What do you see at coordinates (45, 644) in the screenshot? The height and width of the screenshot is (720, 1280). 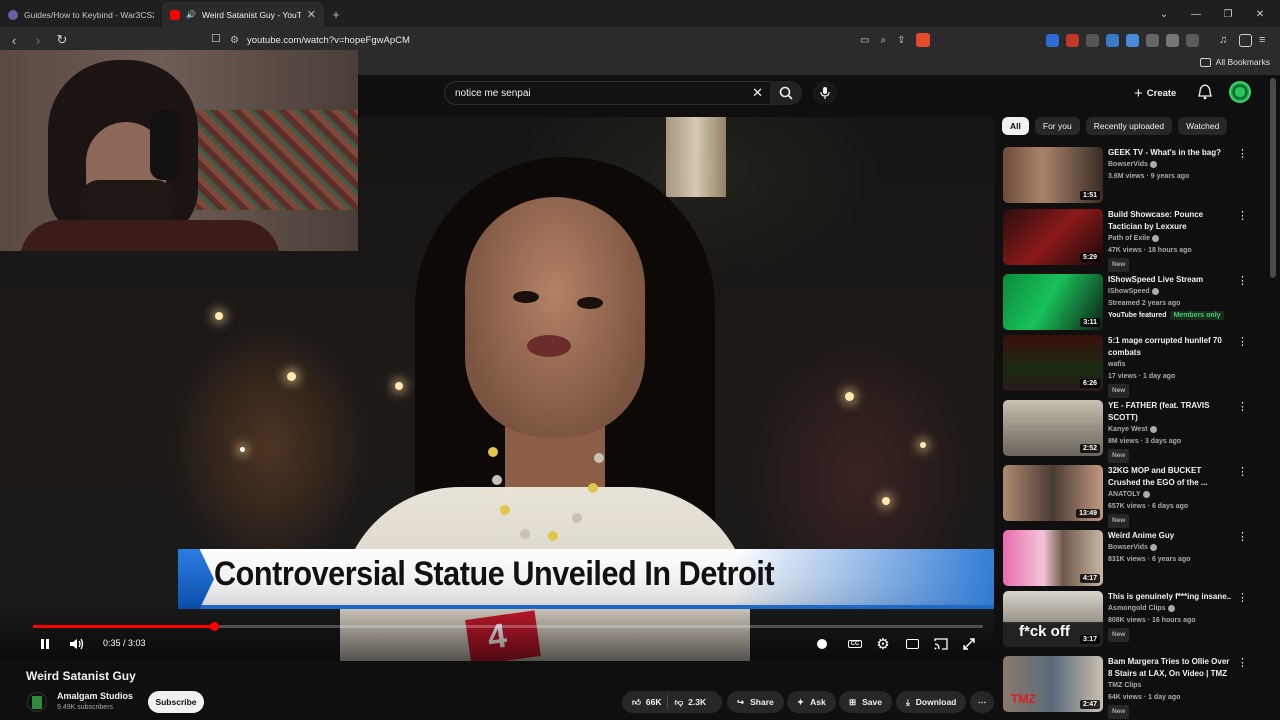 I see `pause-button` at bounding box center [45, 644].